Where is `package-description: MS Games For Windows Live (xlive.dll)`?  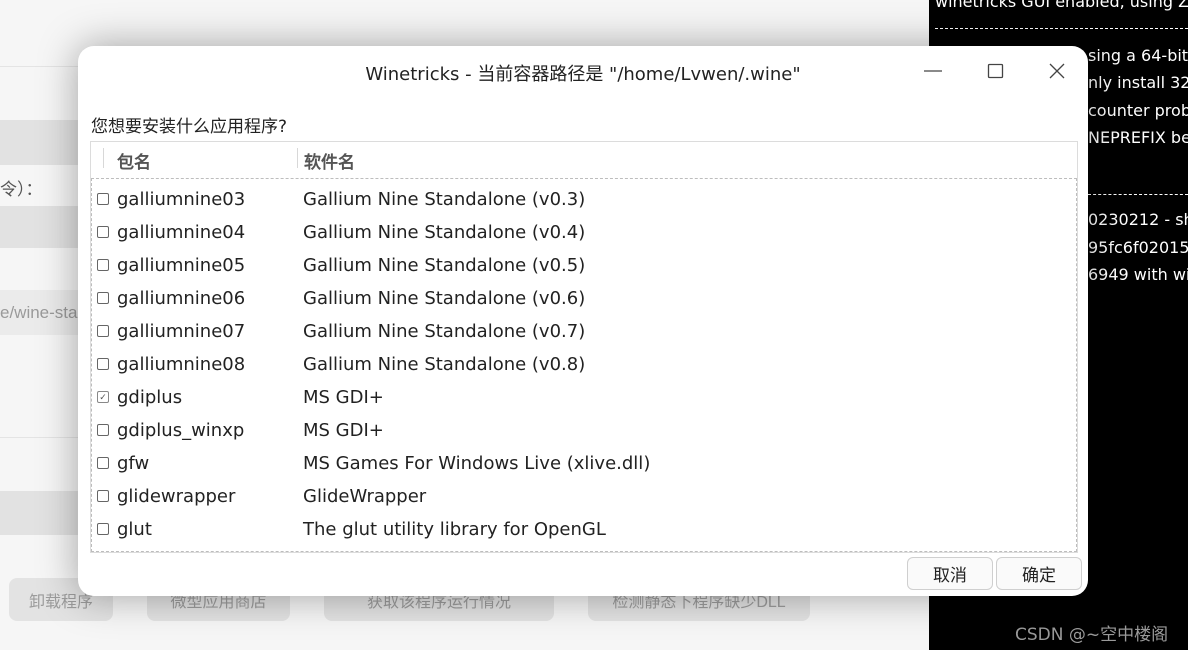 package-description: MS Games For Windows Live (xlive.dll) is located at coordinates (477, 463).